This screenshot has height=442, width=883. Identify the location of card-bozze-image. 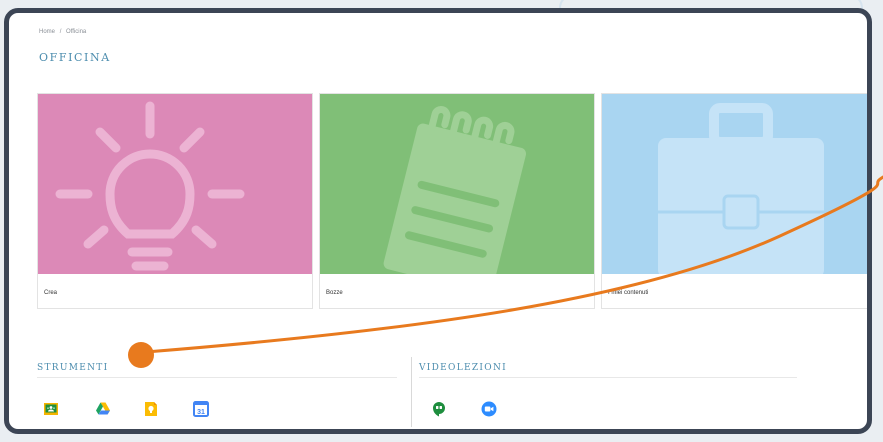
(457, 184).